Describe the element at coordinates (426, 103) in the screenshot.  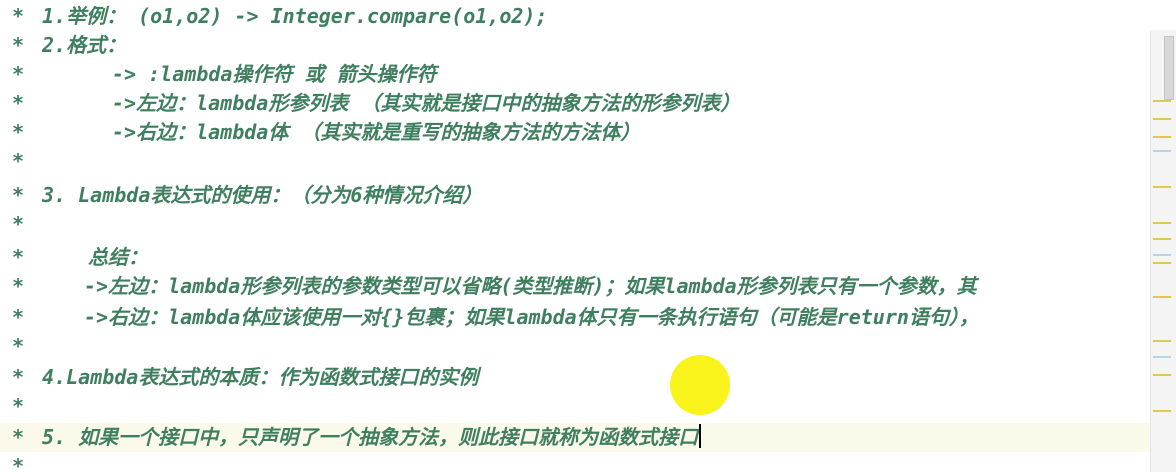
I see `comment-text: ->左边：lambda形参列表 （其实就是接口中的抽象方法的形参列表）` at that location.